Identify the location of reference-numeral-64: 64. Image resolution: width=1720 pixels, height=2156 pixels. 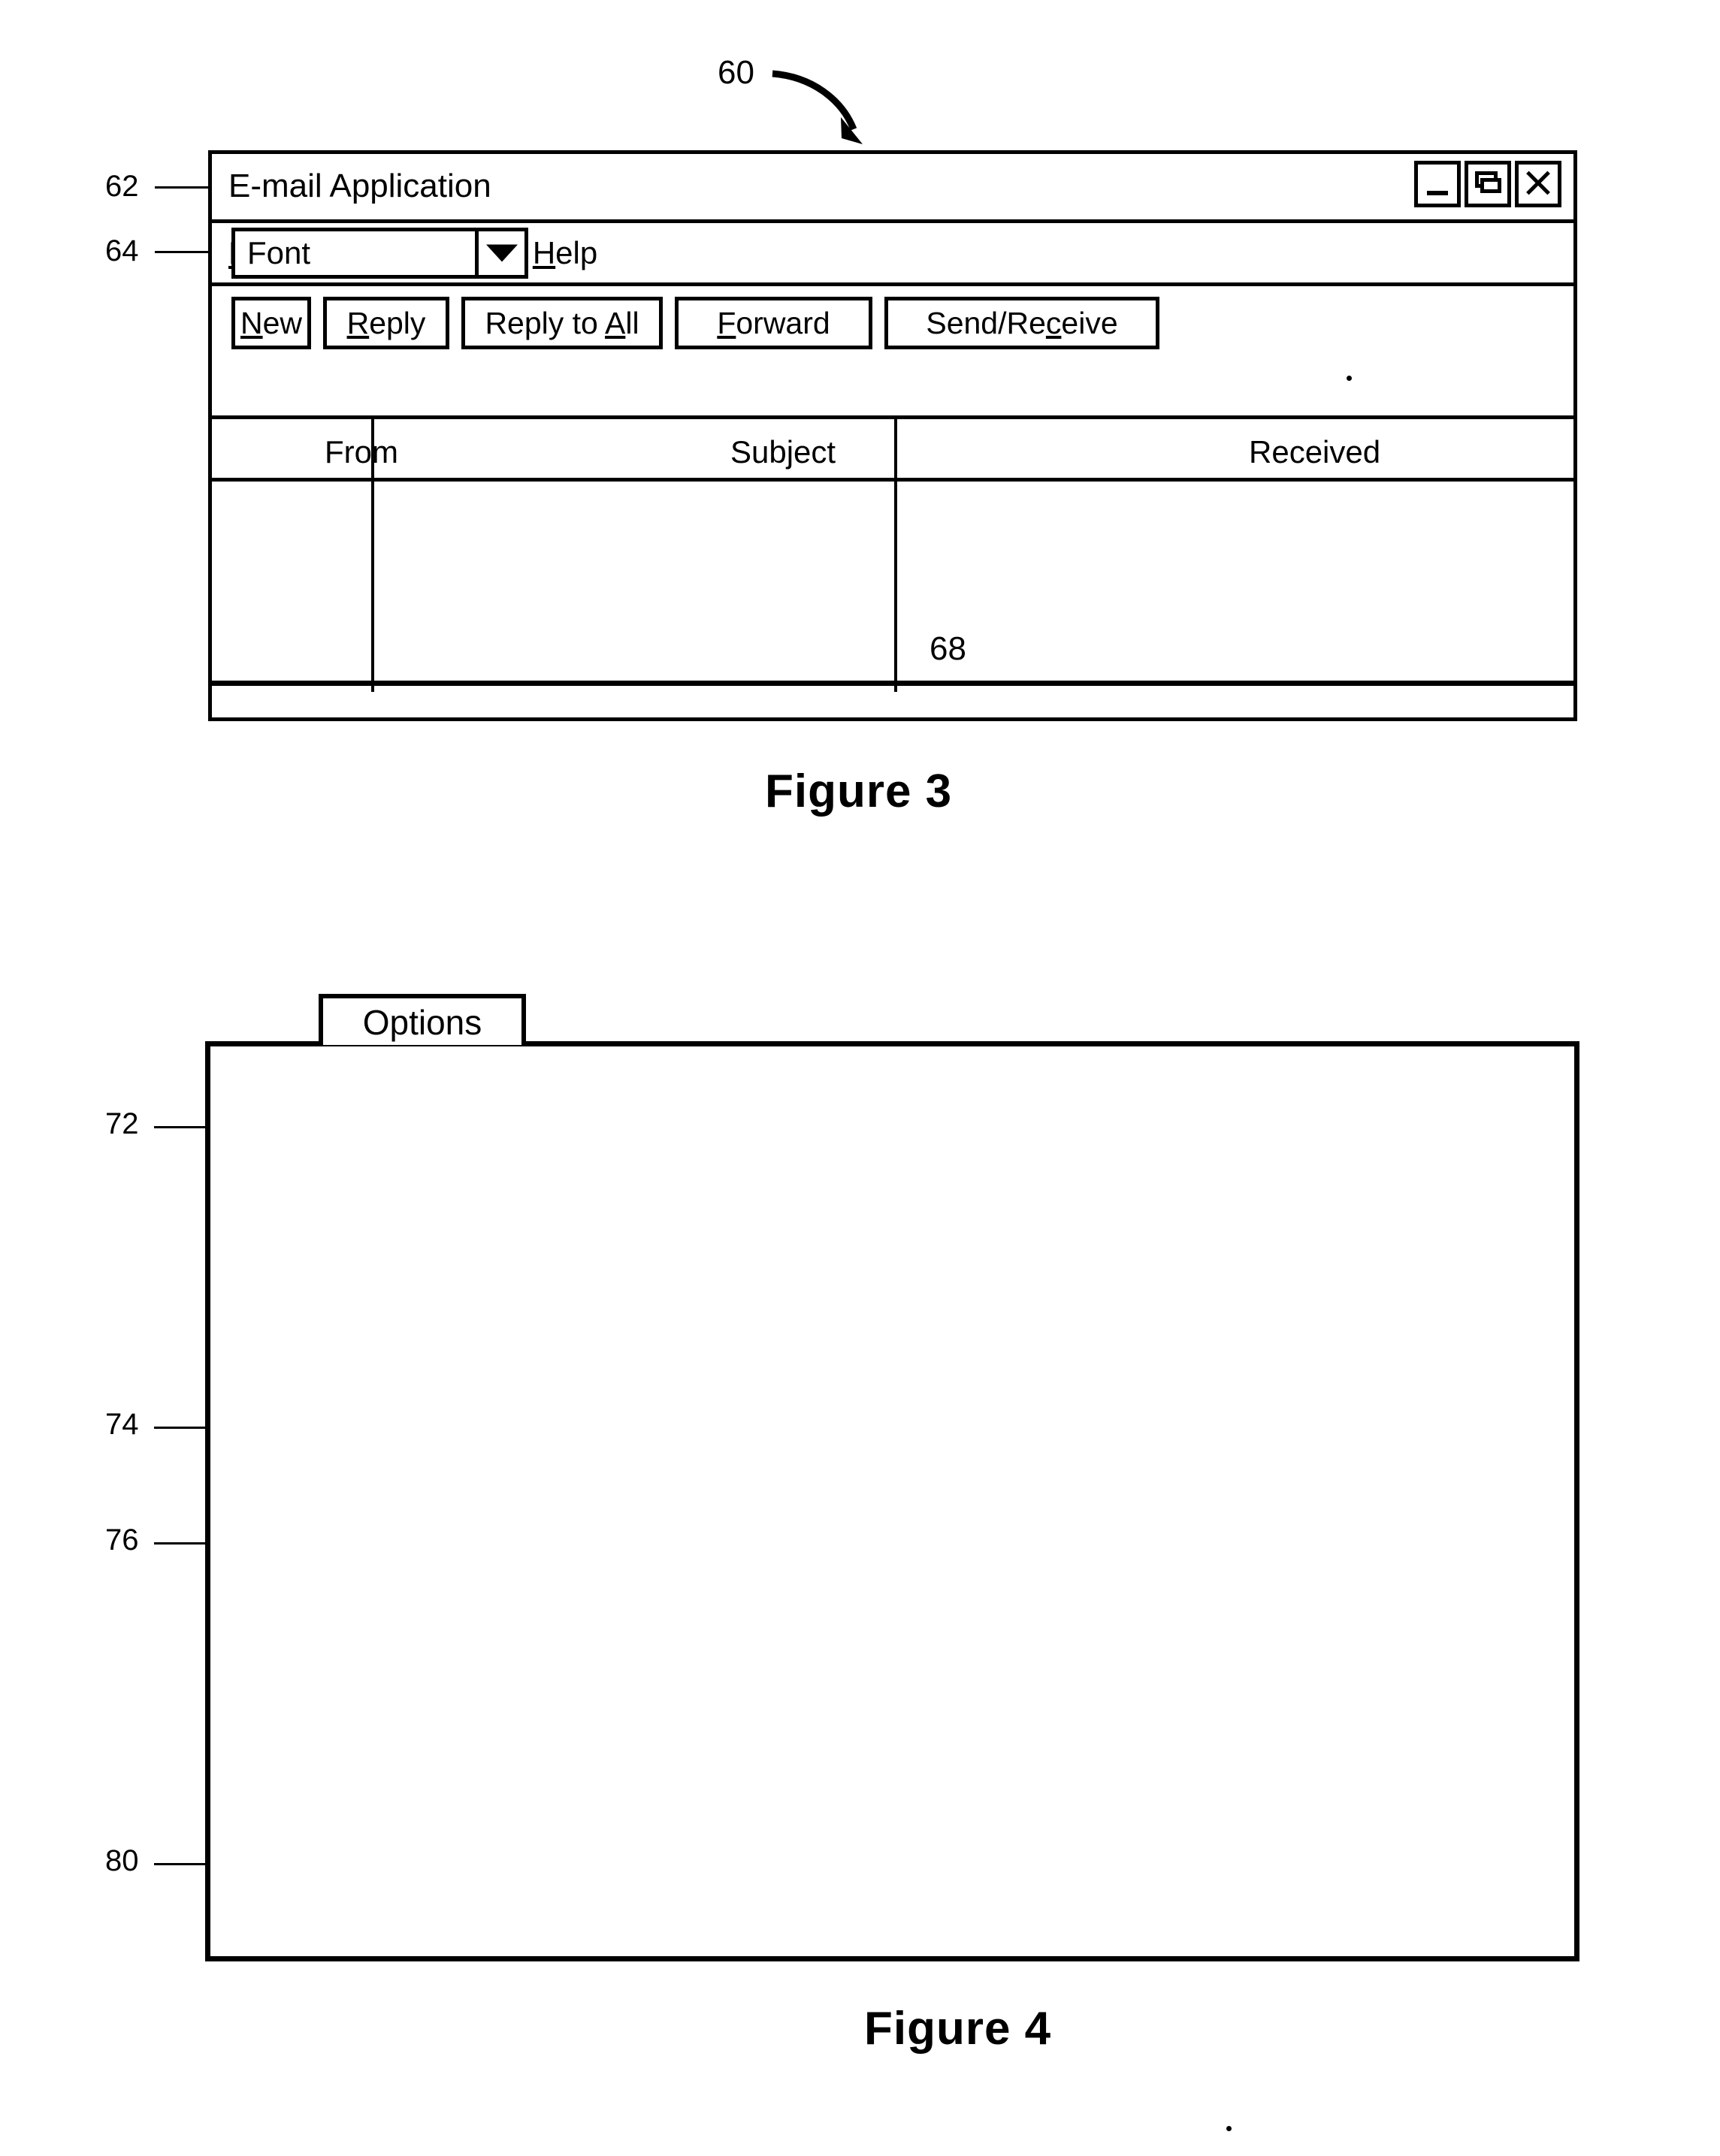
(122, 251).